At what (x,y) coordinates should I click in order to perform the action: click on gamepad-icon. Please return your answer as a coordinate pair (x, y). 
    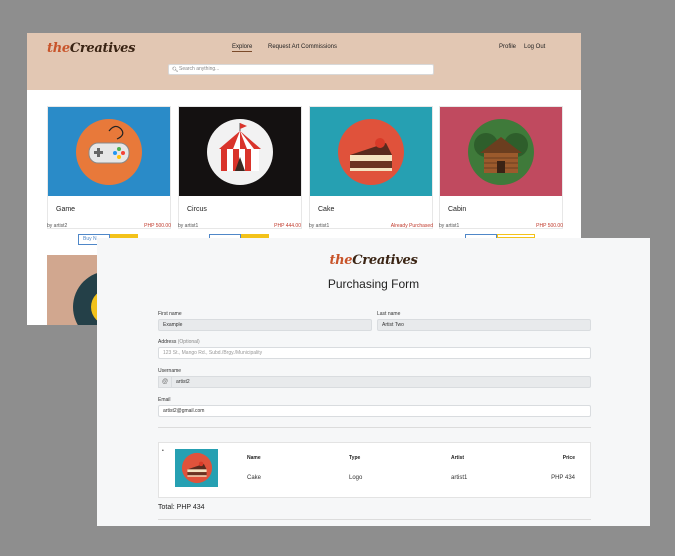
    Looking at the image, I should click on (109, 151).